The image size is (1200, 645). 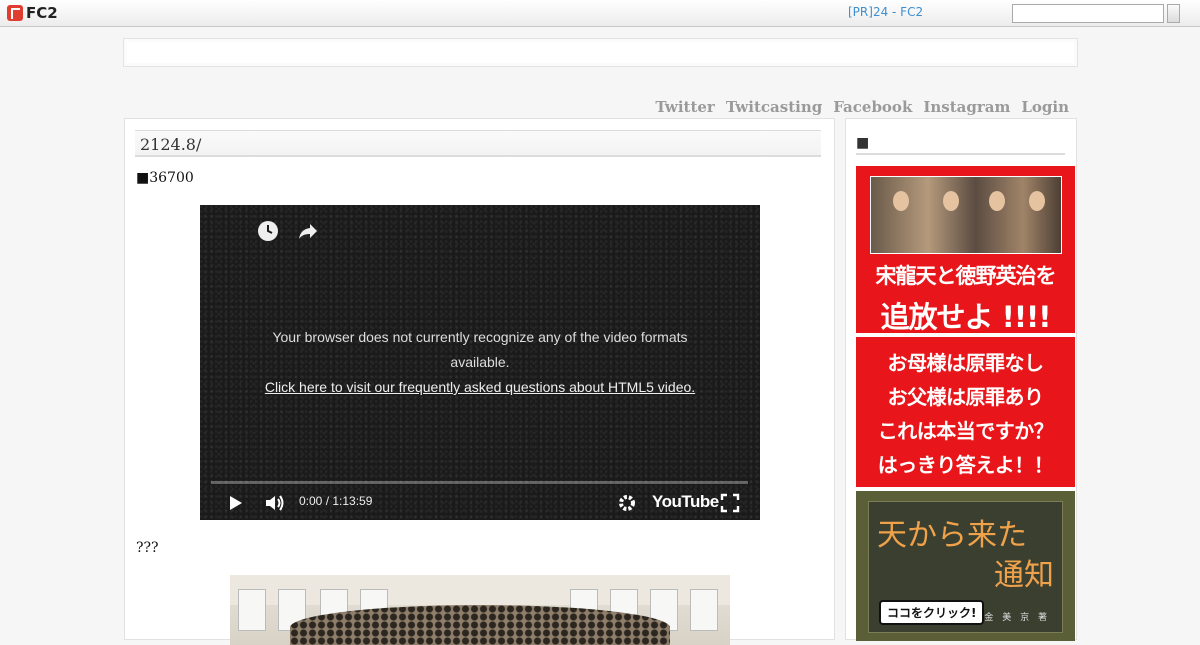 I want to click on pr-link: [PR]24 - FC2, so click(x=885, y=12).